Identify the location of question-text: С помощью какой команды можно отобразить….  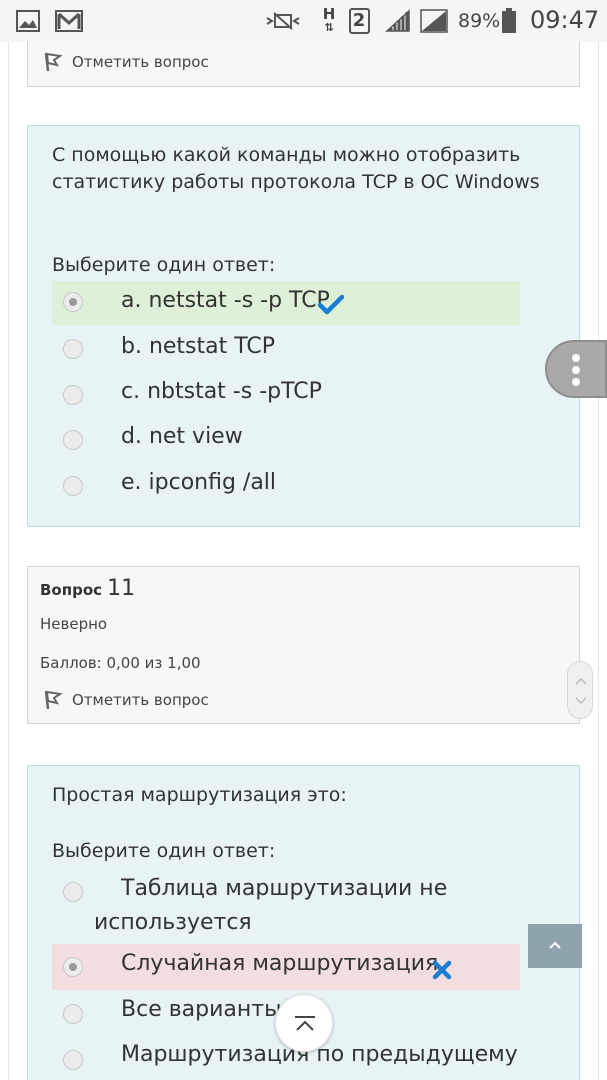
(296, 168).